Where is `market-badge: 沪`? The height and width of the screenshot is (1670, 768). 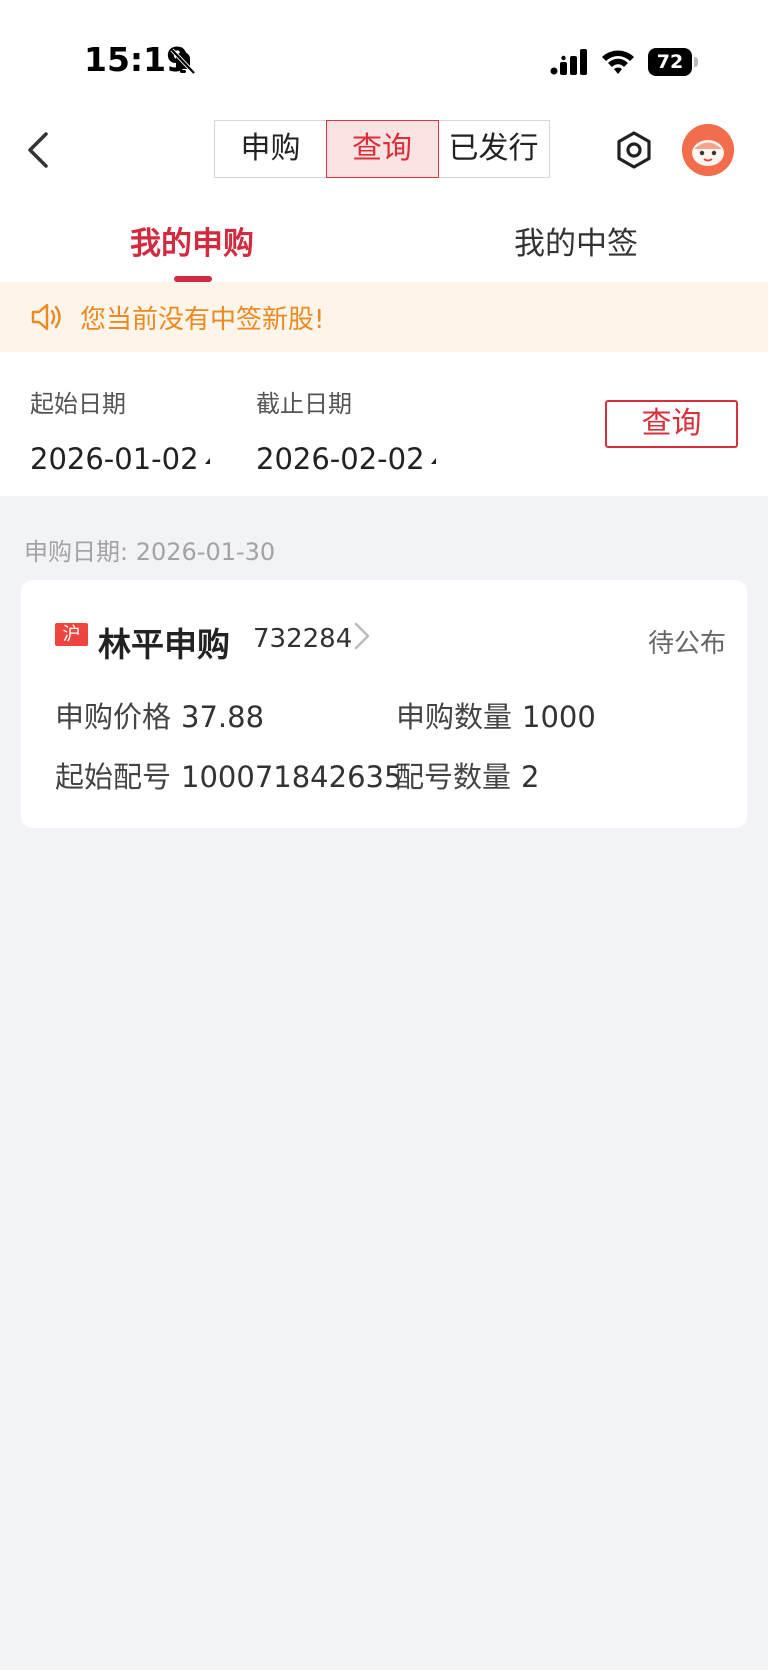 market-badge: 沪 is located at coordinates (71, 634).